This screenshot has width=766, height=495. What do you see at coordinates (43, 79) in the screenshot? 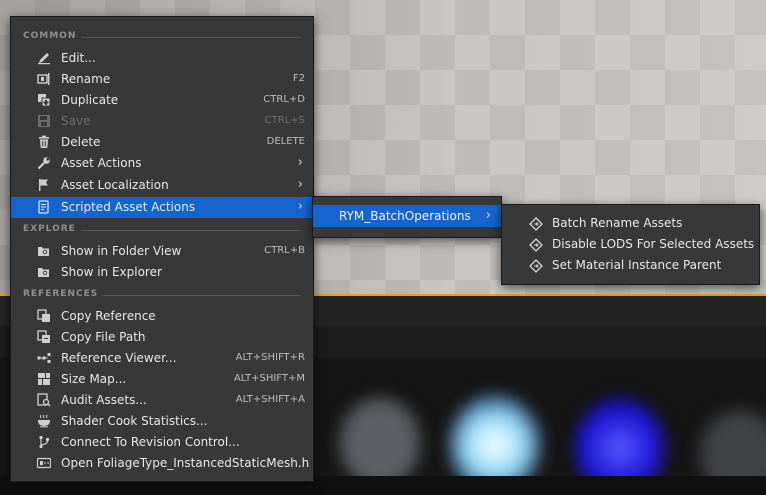
I see `rename-icon` at bounding box center [43, 79].